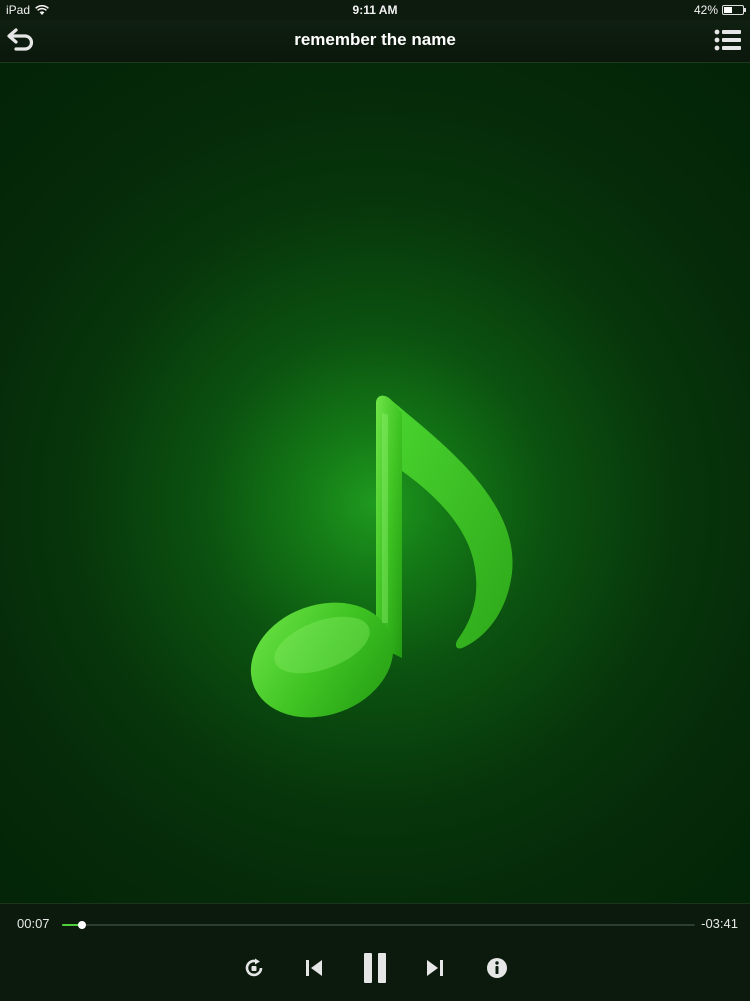 The height and width of the screenshot is (1001, 750). I want to click on pause-icon, so click(375, 968).